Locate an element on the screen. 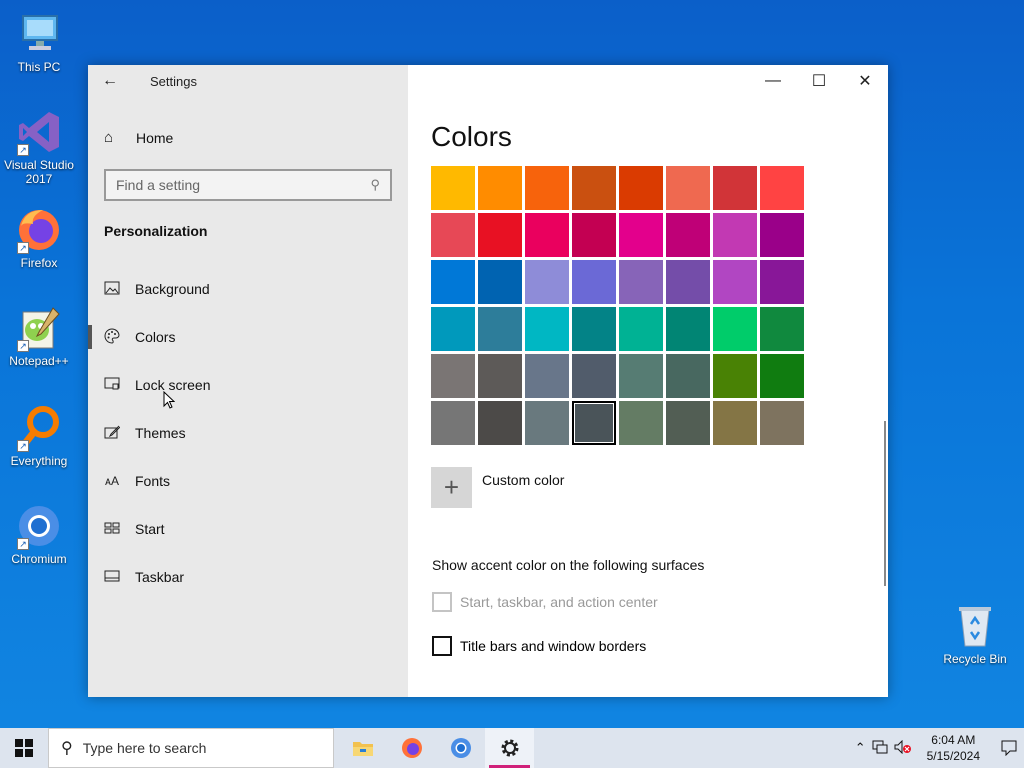 The height and width of the screenshot is (768, 1024). fonts-icon: ᴀA is located at coordinates (112, 481).